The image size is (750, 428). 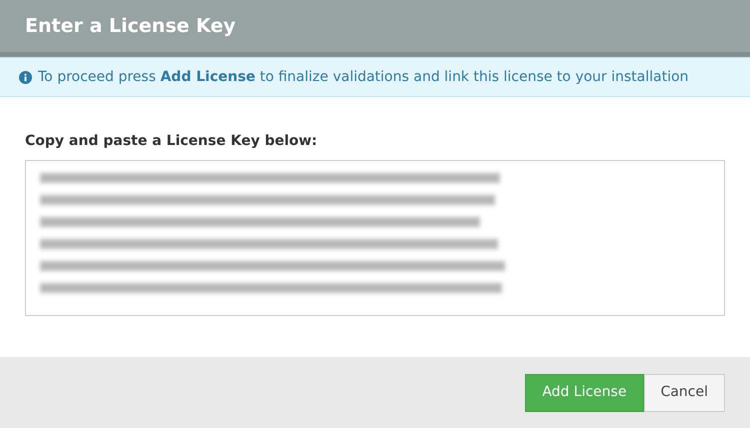 I want to click on dialog-title: Enter a License Key, so click(x=130, y=26).